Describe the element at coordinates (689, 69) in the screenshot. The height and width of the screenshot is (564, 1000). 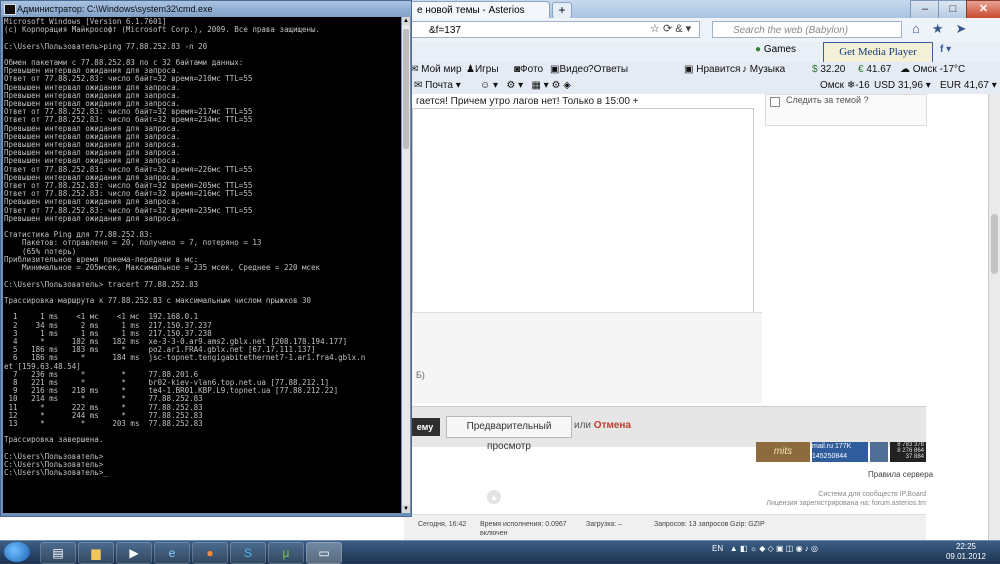
I see `like-icon: ▣` at that location.